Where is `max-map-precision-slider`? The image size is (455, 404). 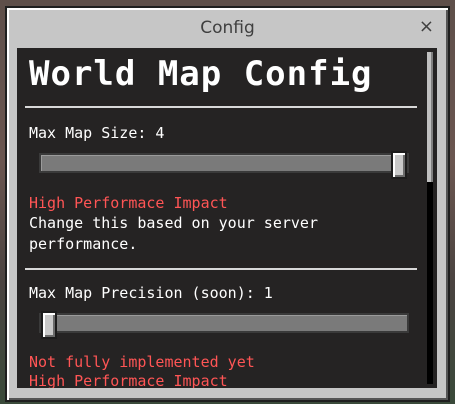
max-map-precision-slider is located at coordinates (224, 325).